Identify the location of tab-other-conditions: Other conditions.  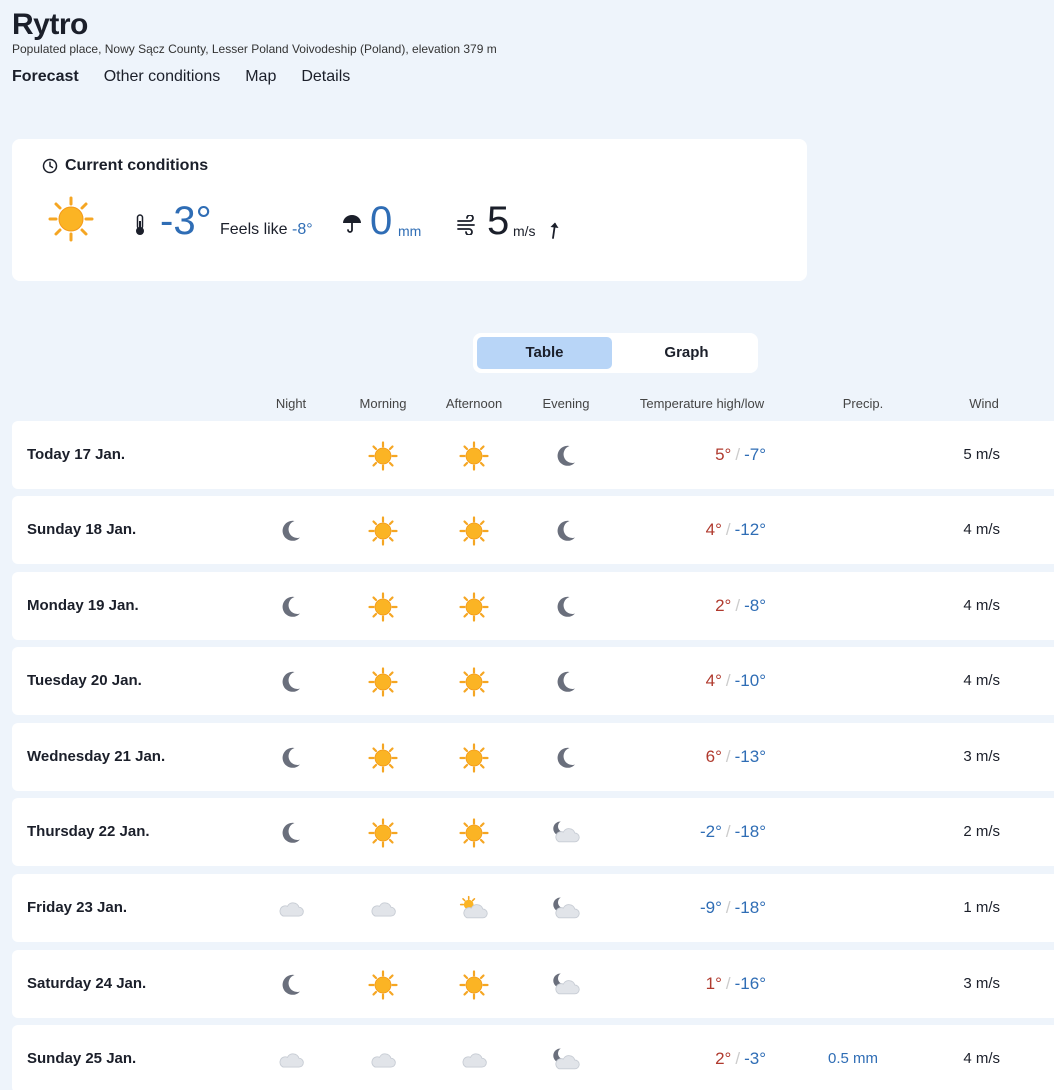
(162, 77).